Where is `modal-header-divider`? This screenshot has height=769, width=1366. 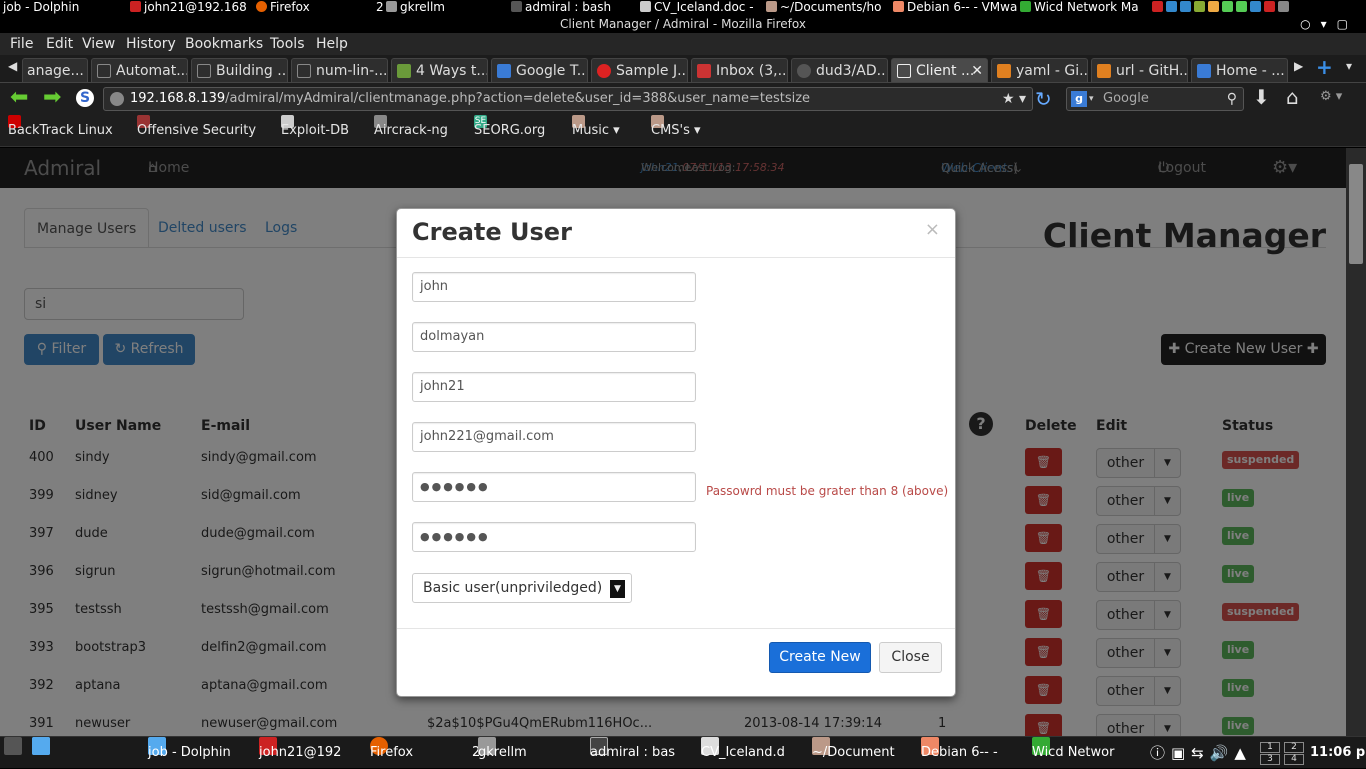 modal-header-divider is located at coordinates (676, 257).